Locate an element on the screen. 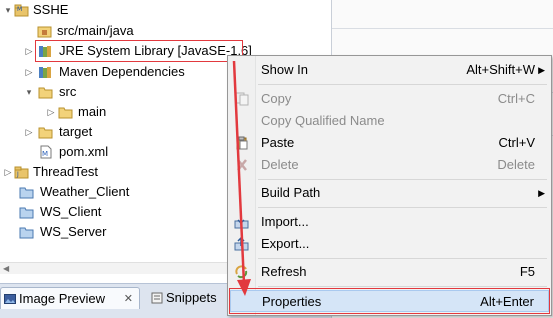  tree-item-weather-client: Weather_Client is located at coordinates (80, 192).